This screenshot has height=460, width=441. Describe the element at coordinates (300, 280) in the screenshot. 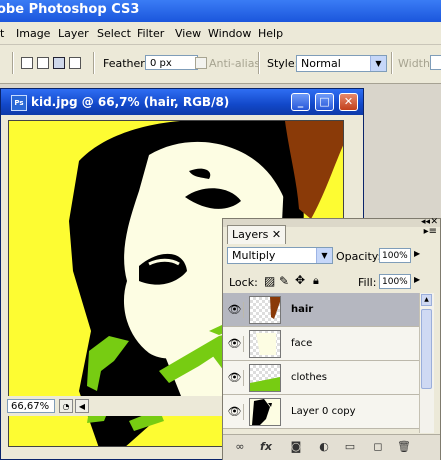

I see `lock-position-icon: ✥` at that location.